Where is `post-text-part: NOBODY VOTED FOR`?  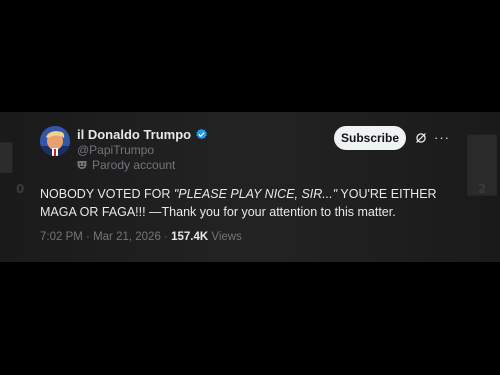 post-text-part: NOBODY VOTED FOR is located at coordinates (107, 194).